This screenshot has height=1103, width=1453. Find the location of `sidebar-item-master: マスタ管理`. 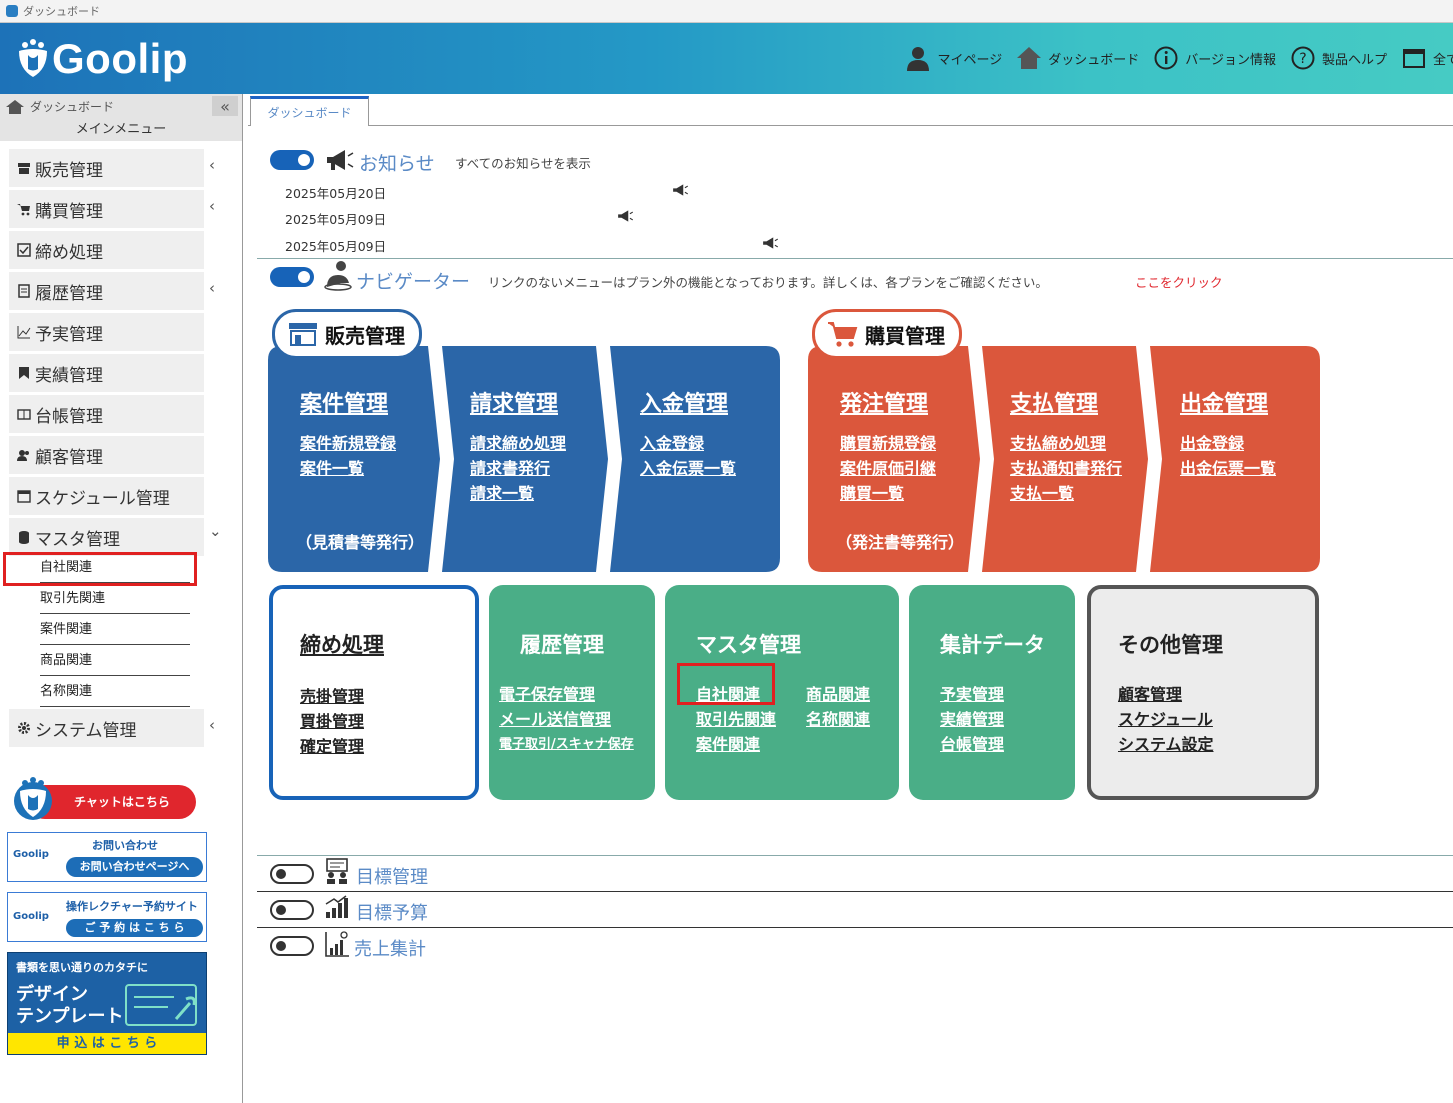

sidebar-item-master: マスタ管理 is located at coordinates (106, 537).